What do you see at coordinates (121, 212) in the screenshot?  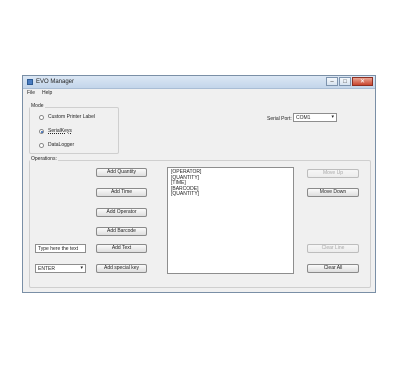 I see `add-operator-button: Add Operator` at bounding box center [121, 212].